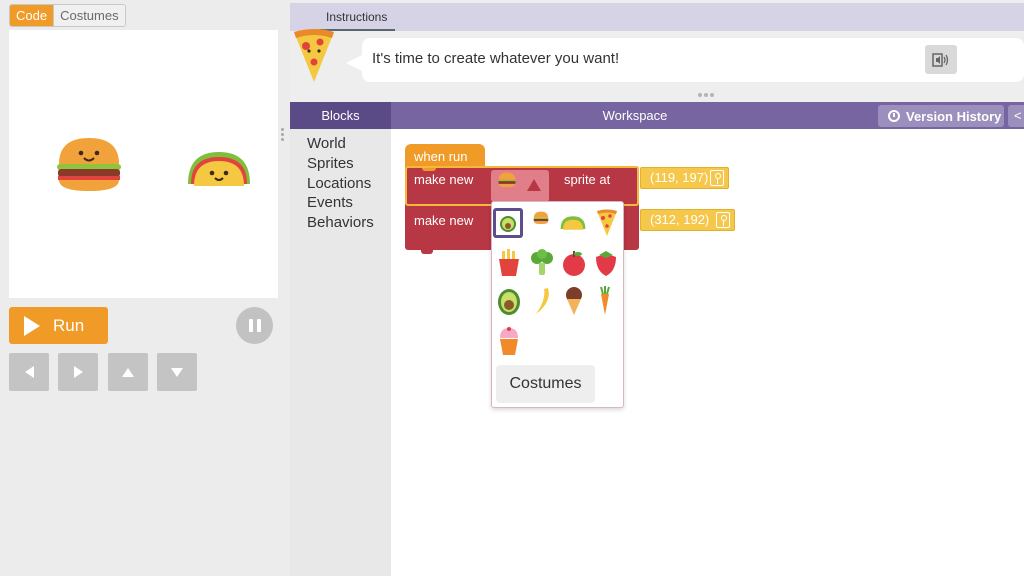 Image resolution: width=1024 pixels, height=576 pixels. What do you see at coordinates (339, 183) in the screenshot?
I see `toolbox-category-locations: Locations` at bounding box center [339, 183].